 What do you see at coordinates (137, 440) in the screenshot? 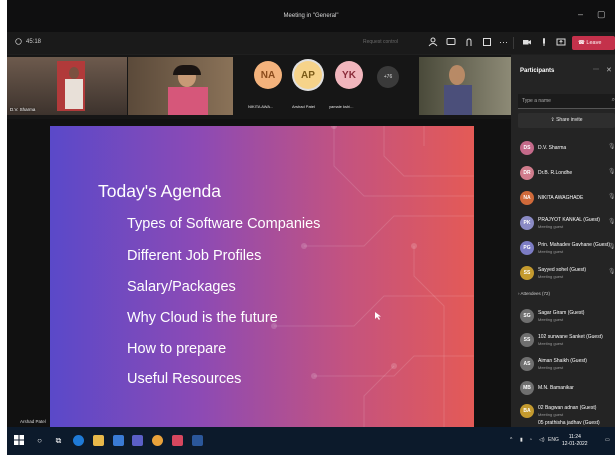
I see `teams-icon` at bounding box center [137, 440].